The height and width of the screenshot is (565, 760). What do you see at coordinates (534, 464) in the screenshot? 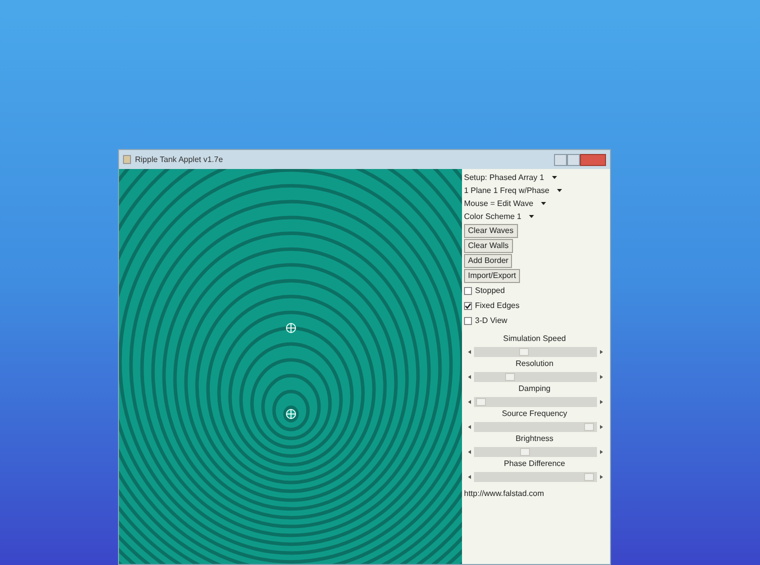
I see `slider-label: Phase Difference` at bounding box center [534, 464].